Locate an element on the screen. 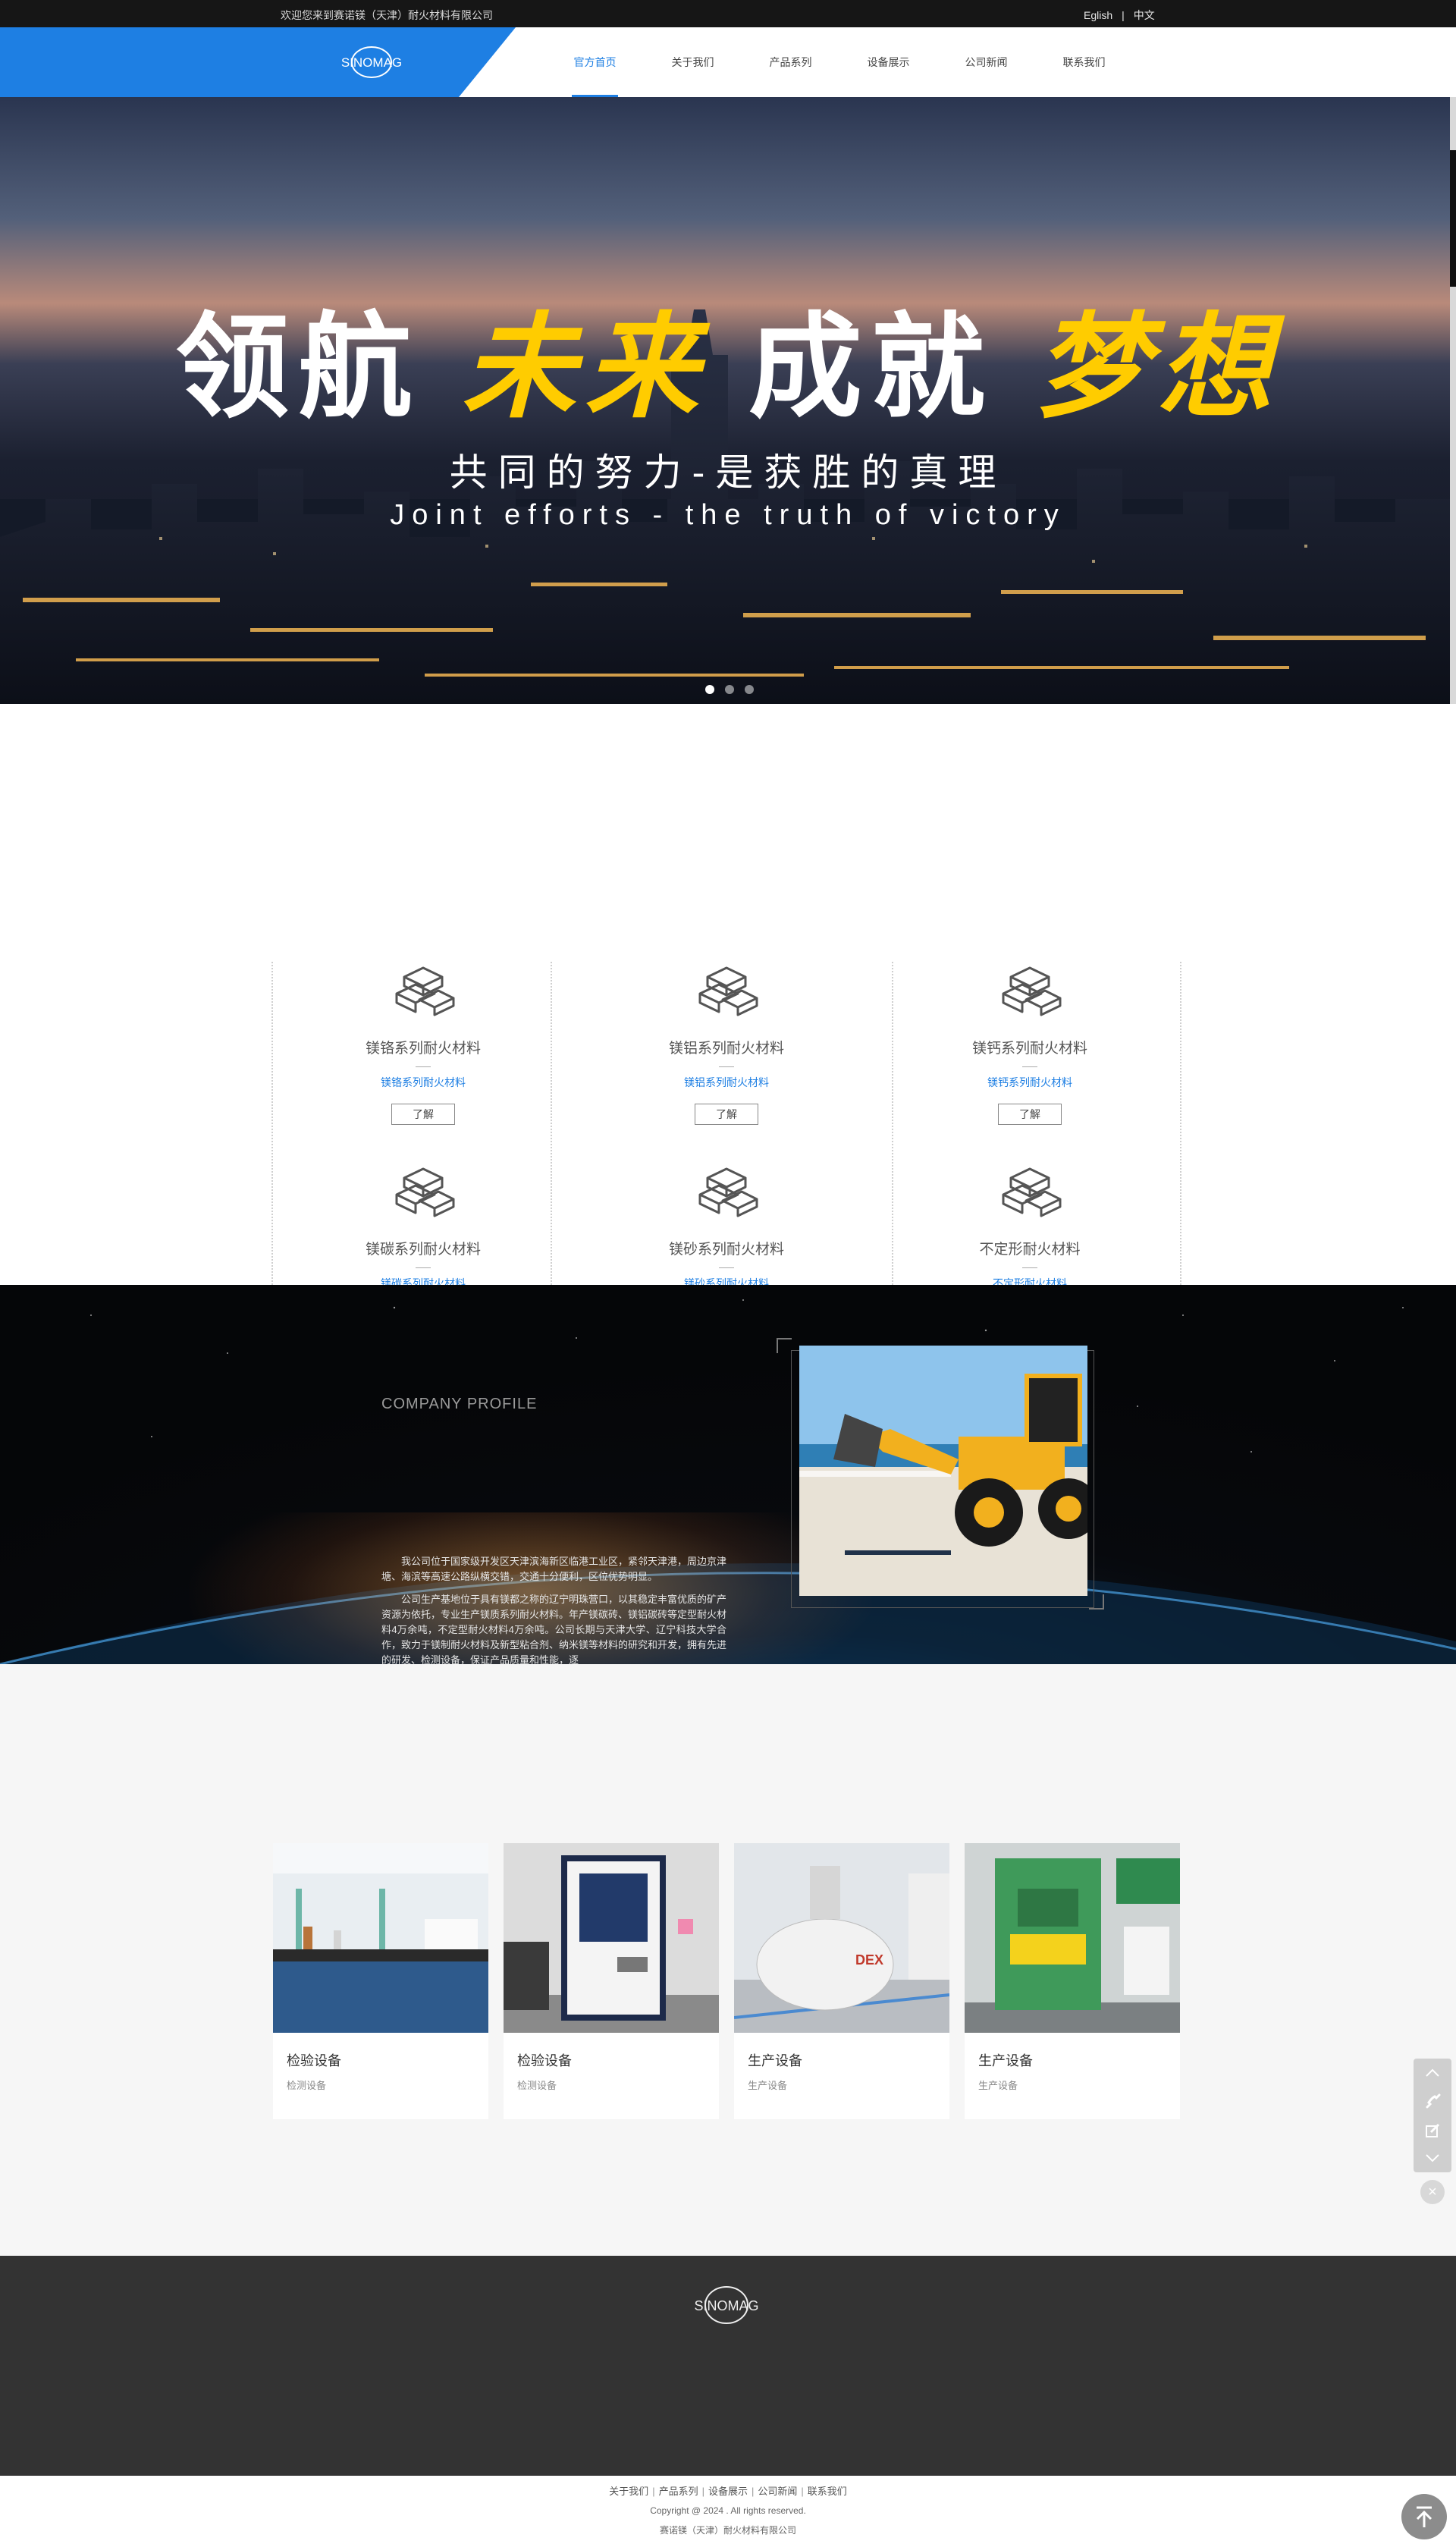 The image size is (1456, 2544). hero-title-part-2: 未来 is located at coordinates (585, 367).